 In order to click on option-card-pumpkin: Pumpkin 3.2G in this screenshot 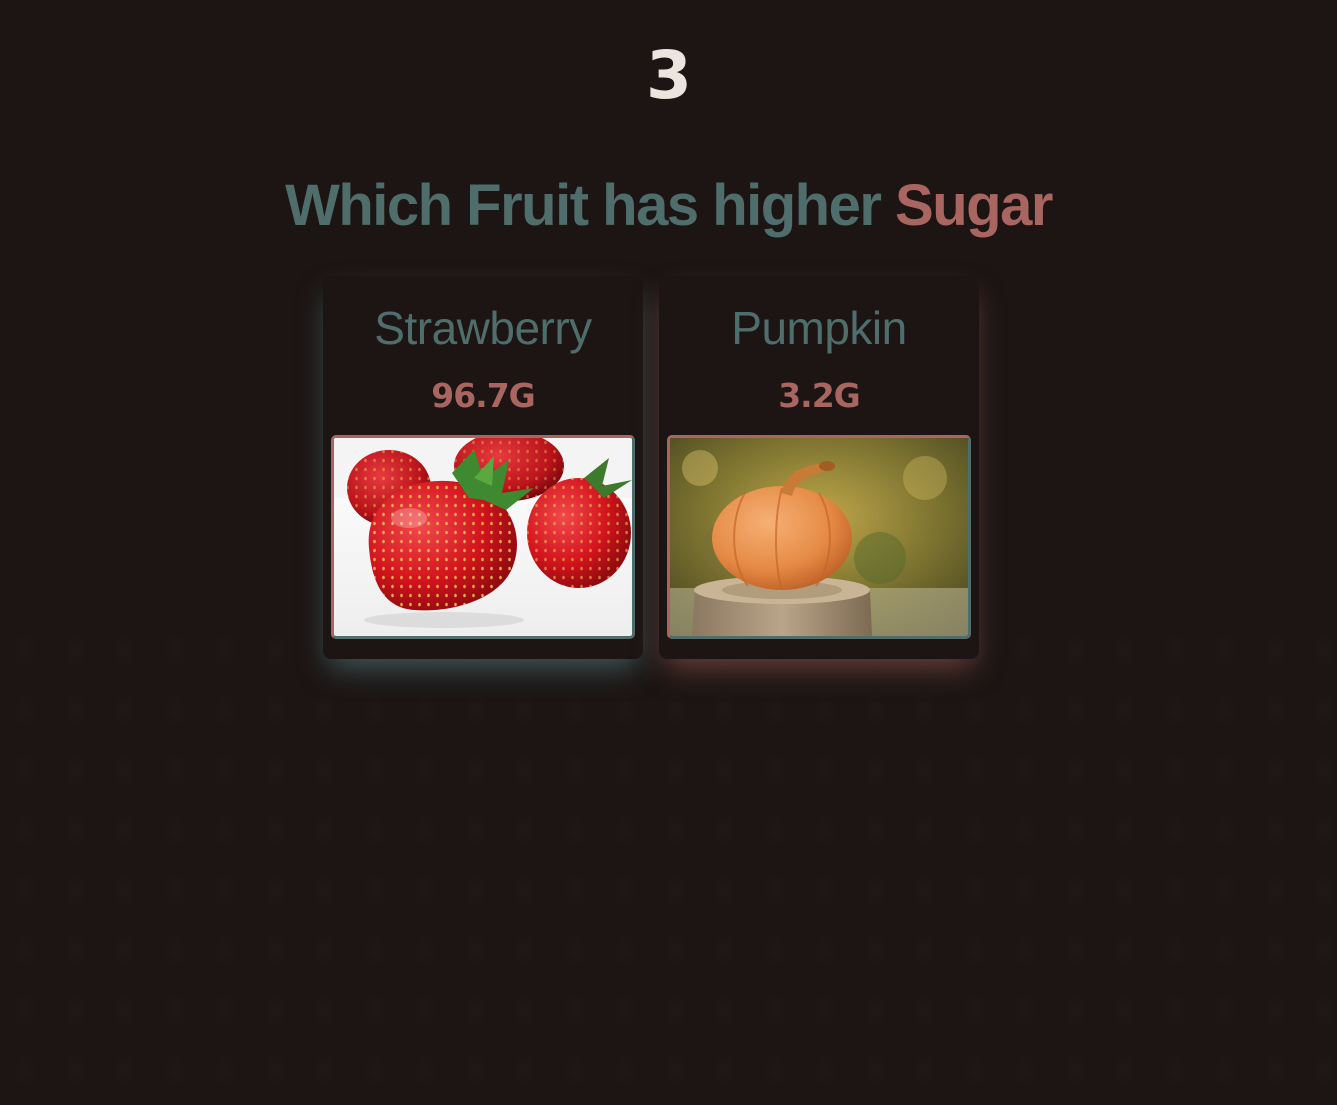, I will do `click(819, 467)`.